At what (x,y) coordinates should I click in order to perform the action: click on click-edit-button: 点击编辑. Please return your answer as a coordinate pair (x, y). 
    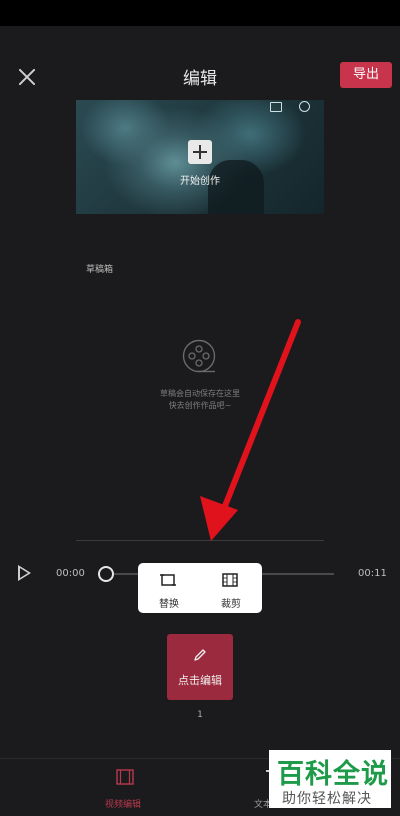
    Looking at the image, I should click on (200, 667).